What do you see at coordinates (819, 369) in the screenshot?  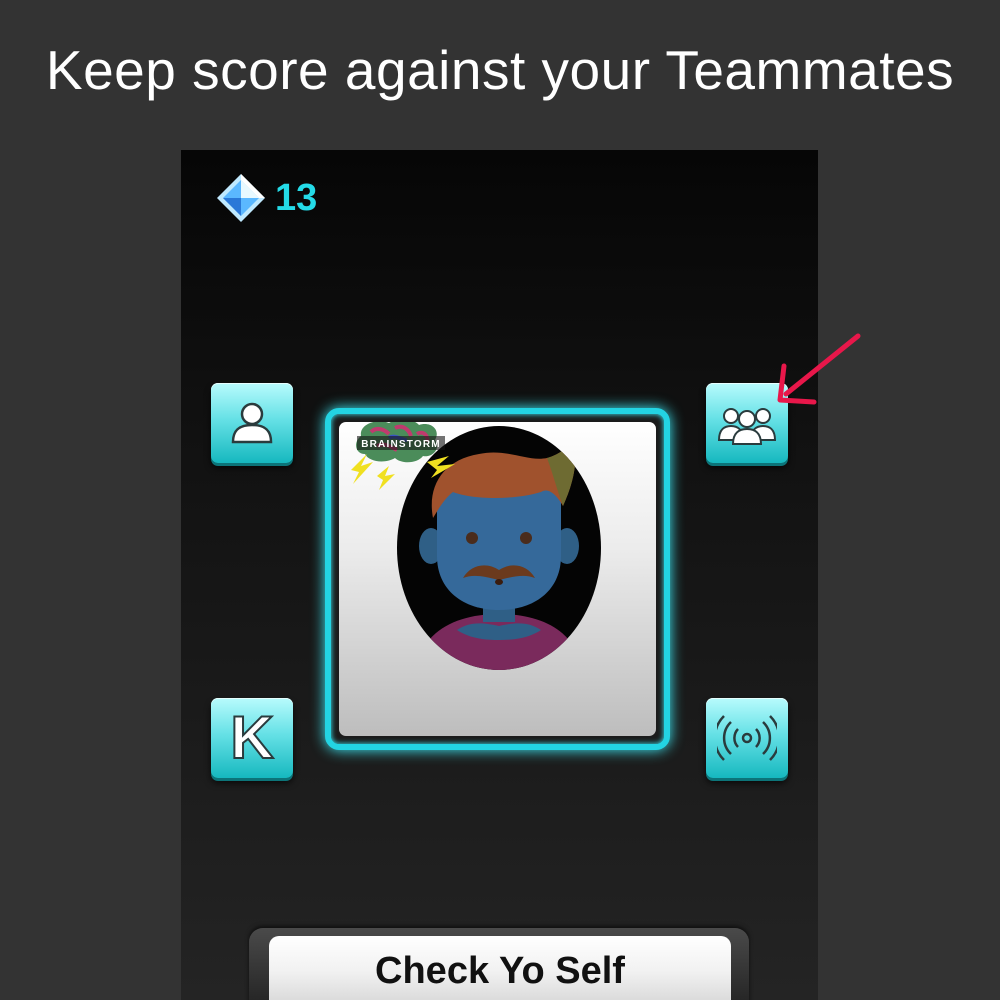 I see `pointer-arrow-icon` at bounding box center [819, 369].